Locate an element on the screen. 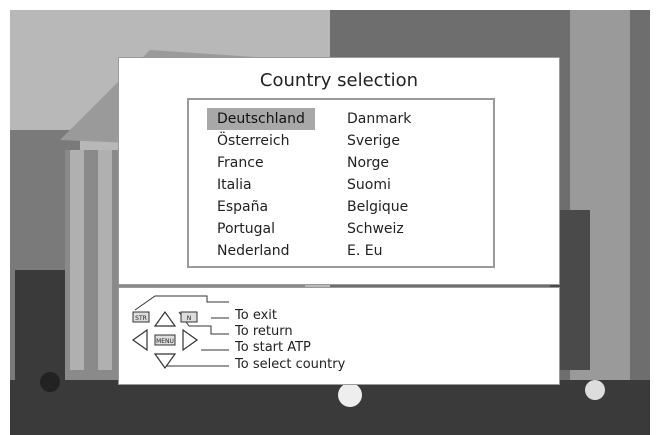 The width and height of the screenshot is (660, 435). country-item-portugal: Portugal is located at coordinates (261, 229).